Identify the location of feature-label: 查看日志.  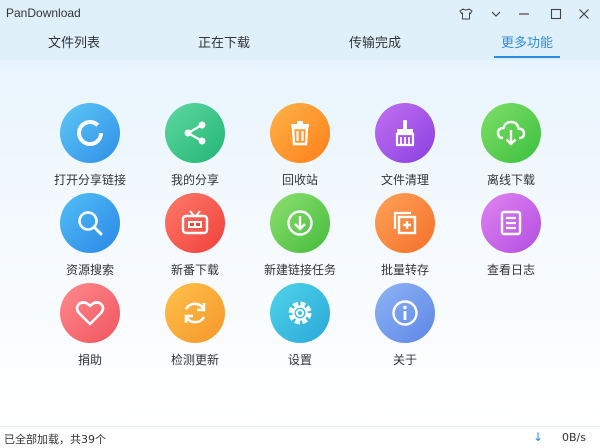
(510, 270).